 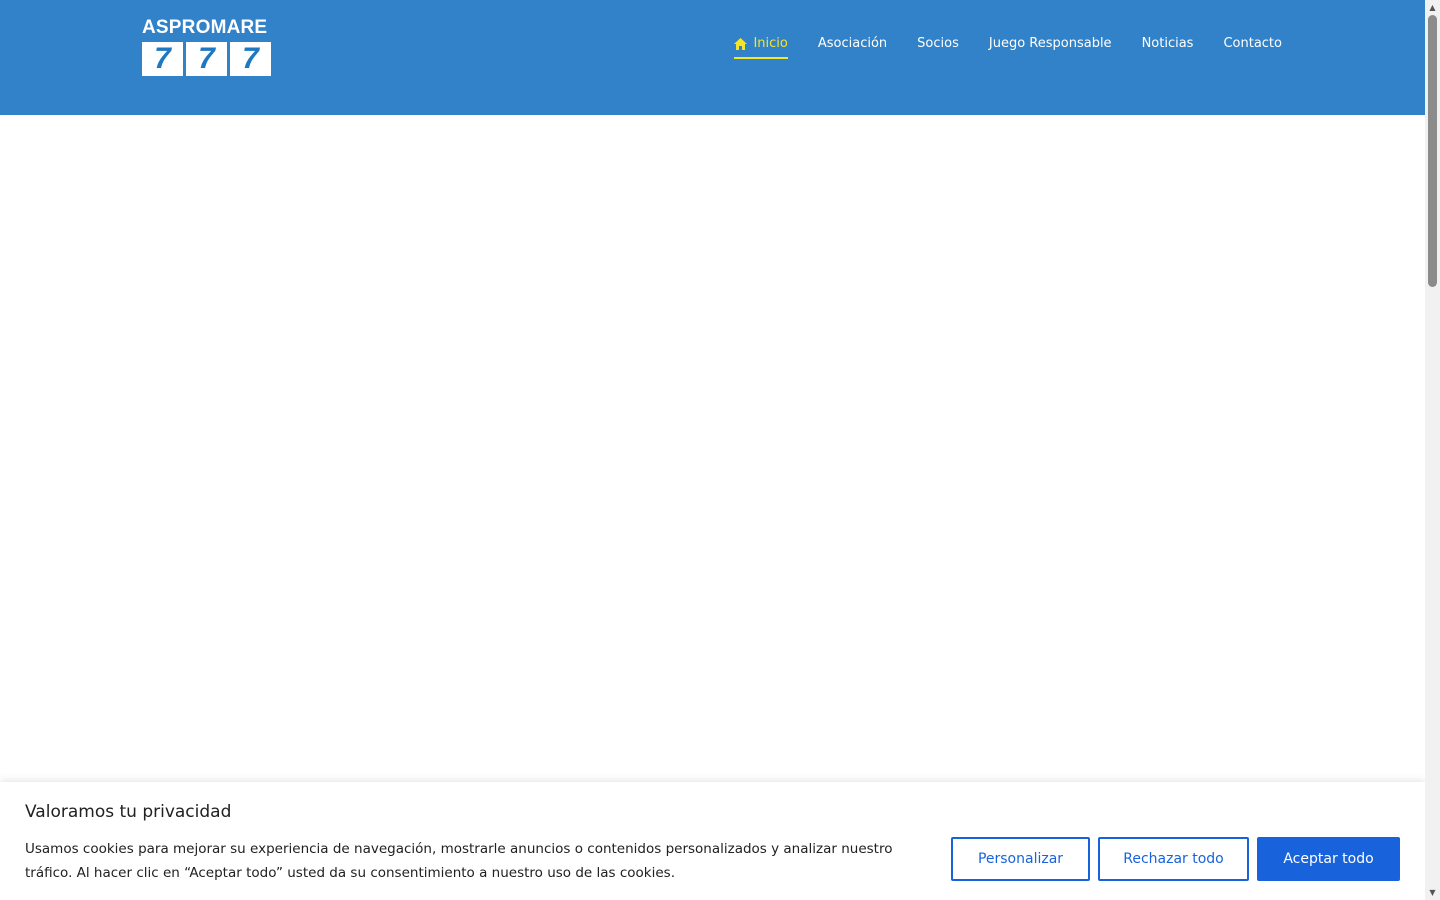 I want to click on nav-item-asociacion: Asociación, so click(x=852, y=47).